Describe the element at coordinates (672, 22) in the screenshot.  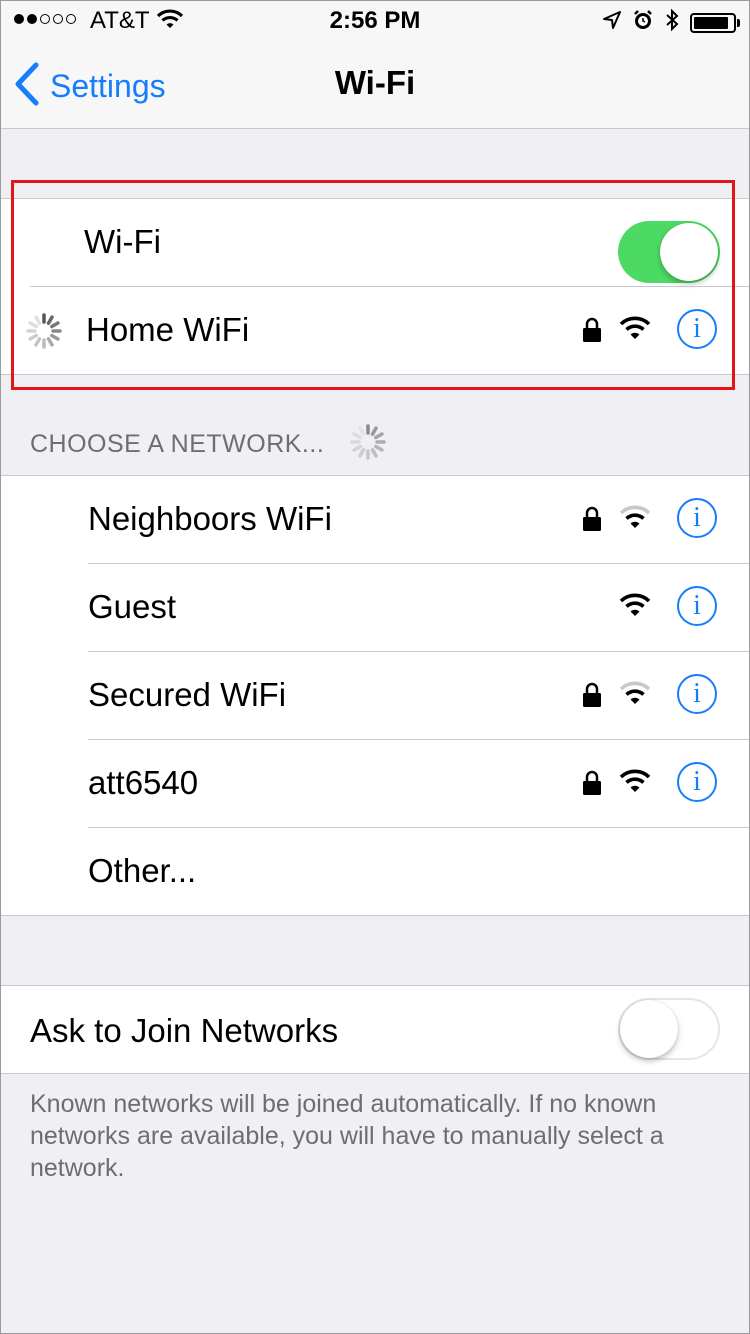
I see `bluetooth-icon` at that location.